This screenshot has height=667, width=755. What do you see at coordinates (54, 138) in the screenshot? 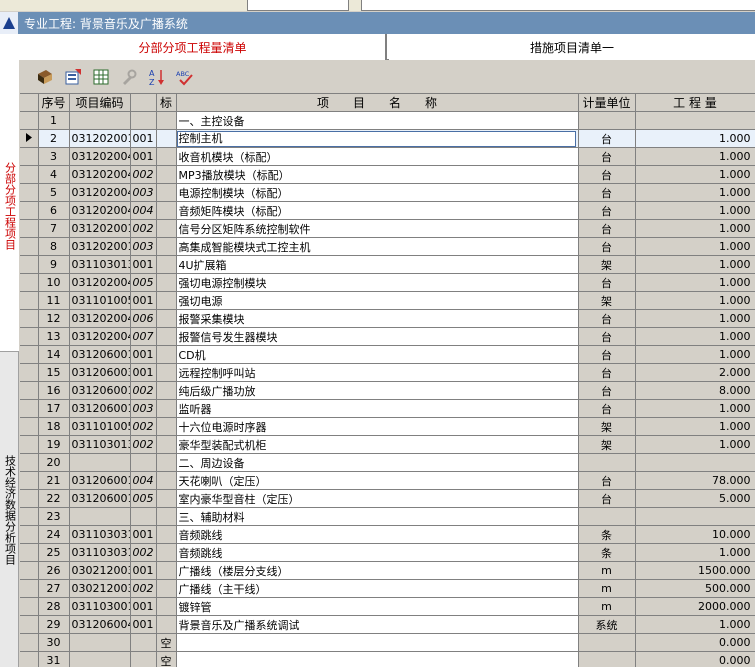
I see `cell-seq: 2` at bounding box center [54, 138].